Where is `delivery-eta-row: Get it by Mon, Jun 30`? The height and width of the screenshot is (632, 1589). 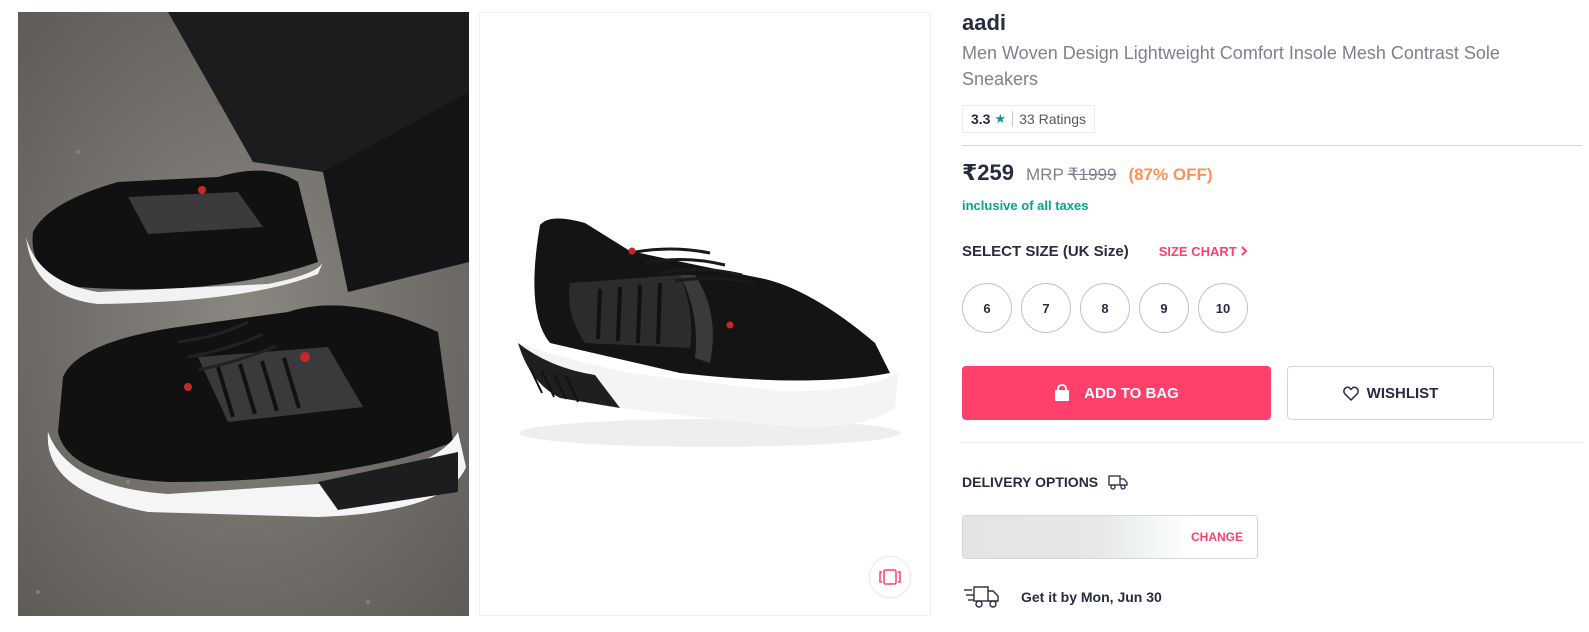 delivery-eta-row: Get it by Mon, Jun 30 is located at coordinates (1062, 597).